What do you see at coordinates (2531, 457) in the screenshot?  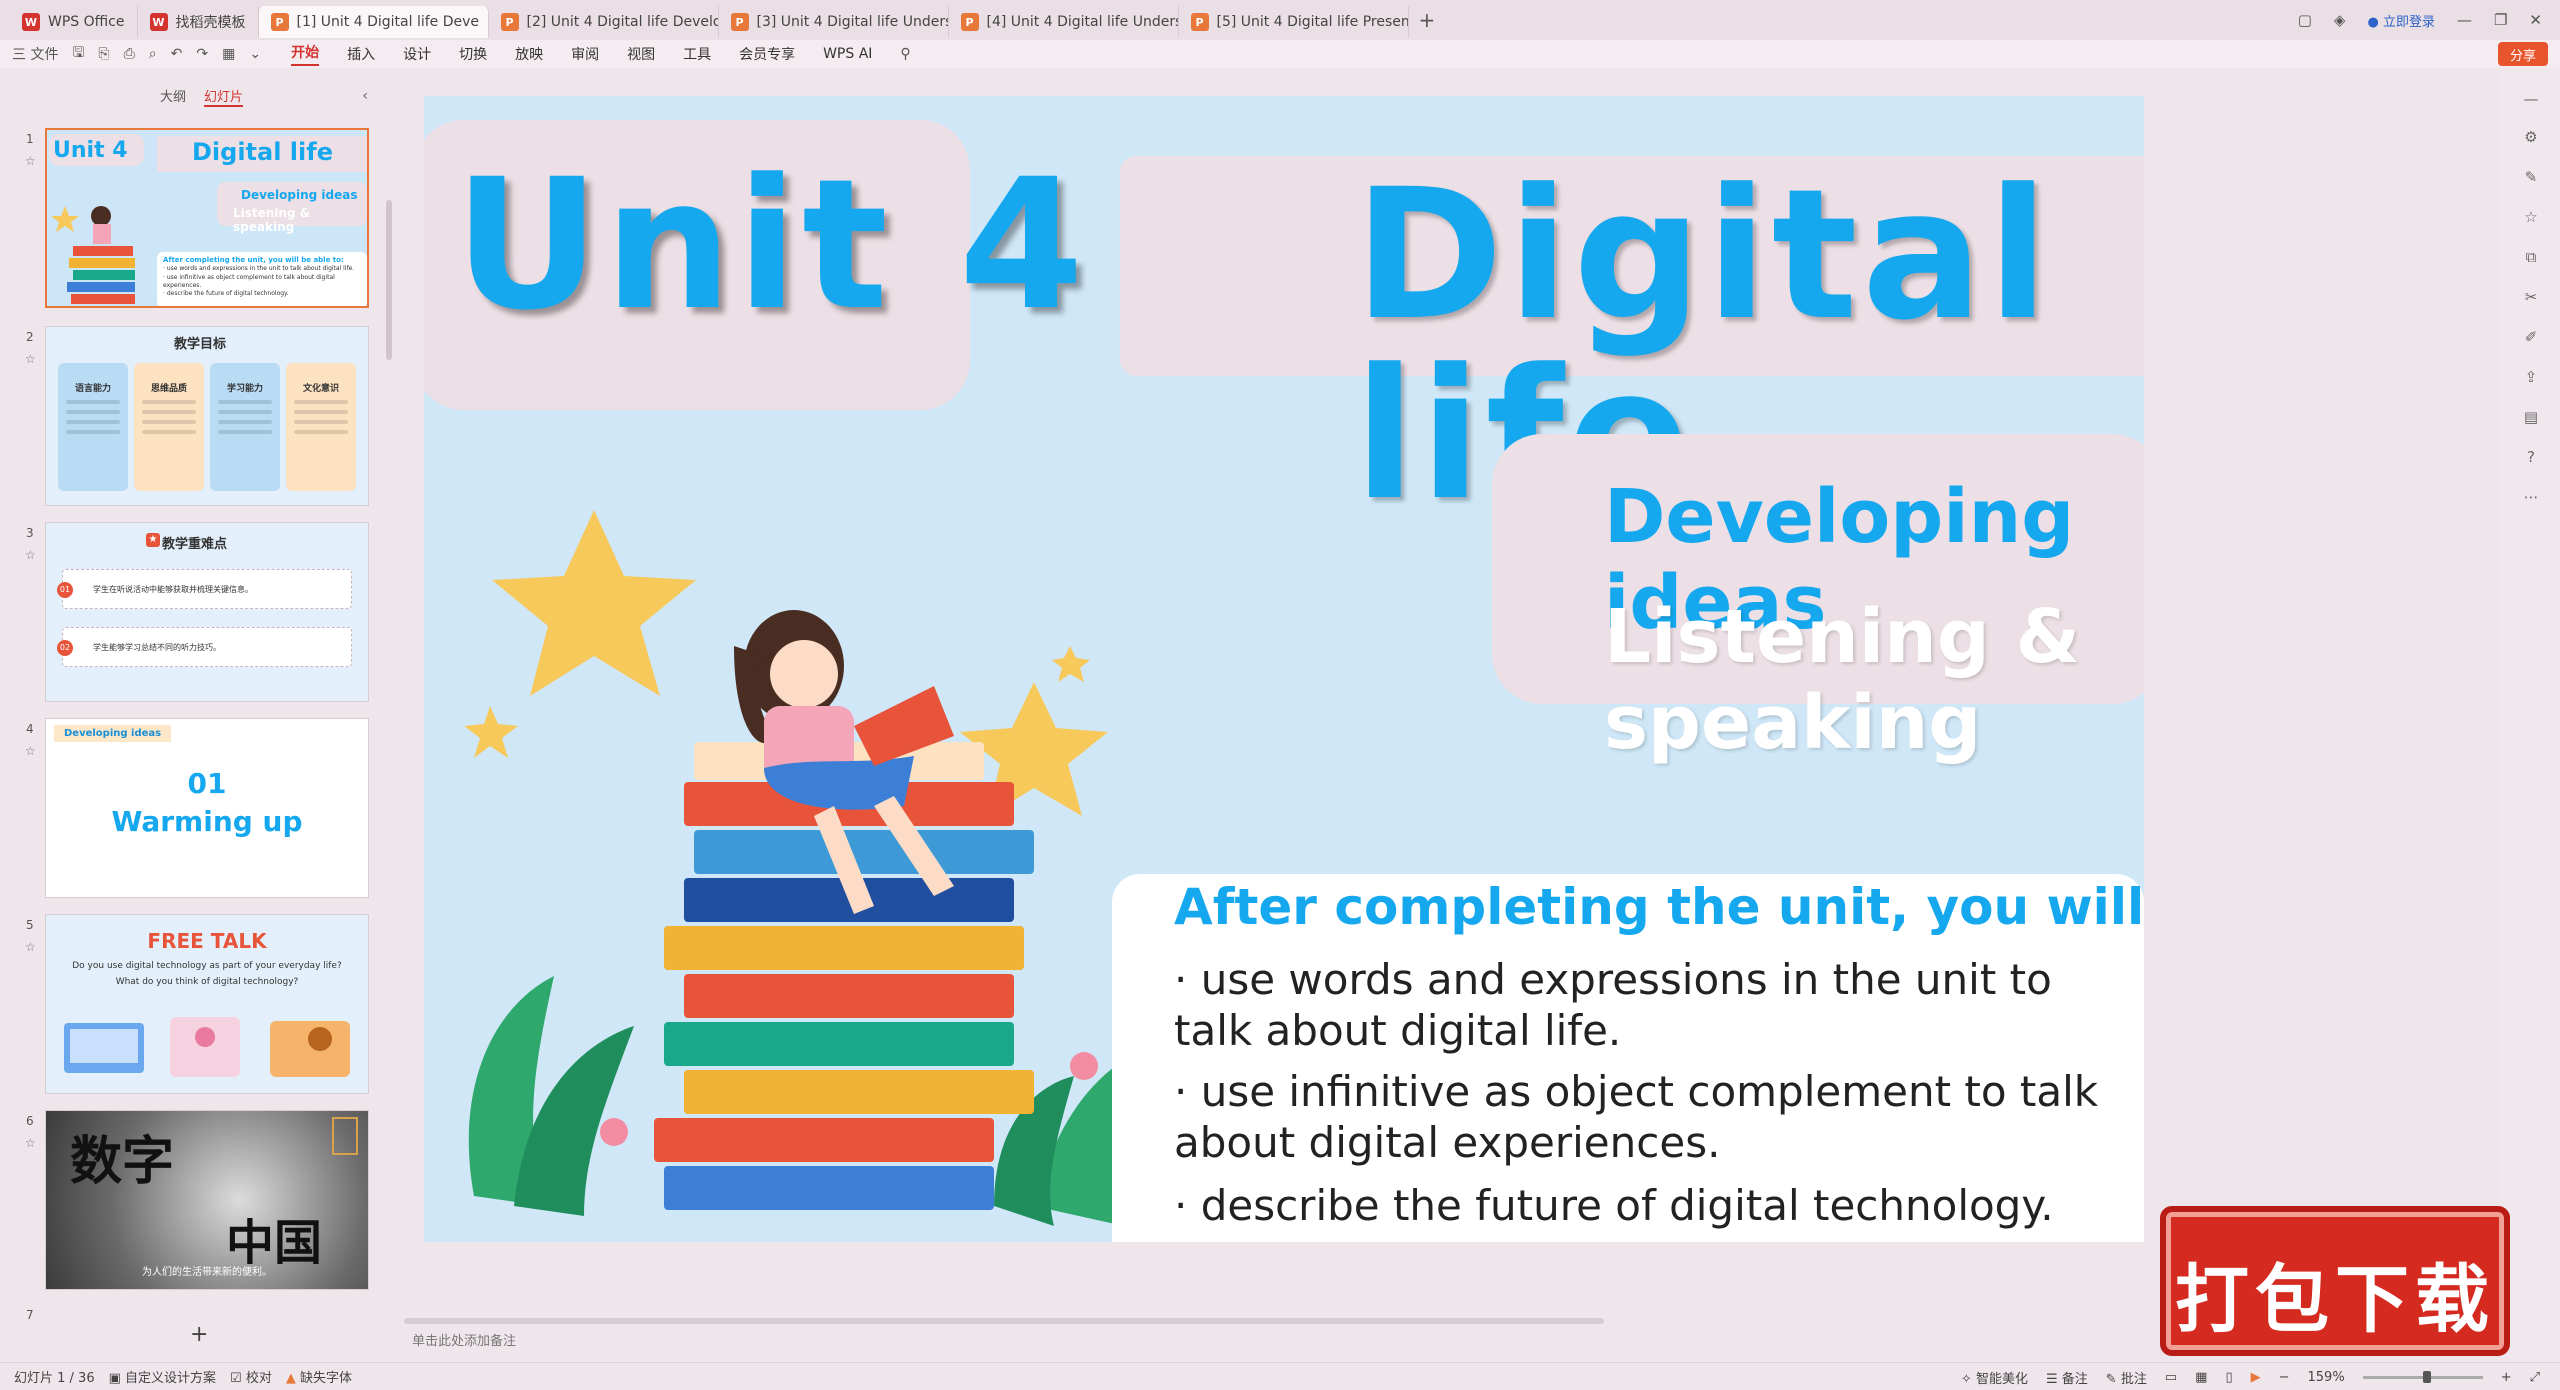 I see `help-icon: ?` at bounding box center [2531, 457].